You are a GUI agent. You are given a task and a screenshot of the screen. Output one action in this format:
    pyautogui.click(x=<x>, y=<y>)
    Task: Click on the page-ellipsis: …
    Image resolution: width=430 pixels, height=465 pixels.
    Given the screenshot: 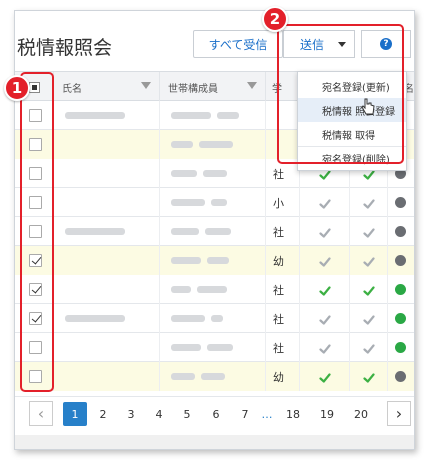 What is the action you would take?
    pyautogui.click(x=267, y=414)
    